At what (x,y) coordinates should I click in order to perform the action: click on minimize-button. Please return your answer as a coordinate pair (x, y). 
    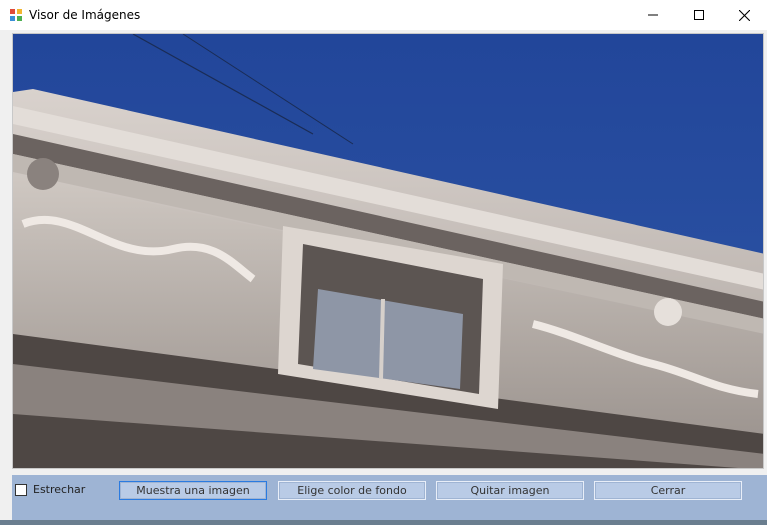
    Looking at the image, I should click on (653, 15).